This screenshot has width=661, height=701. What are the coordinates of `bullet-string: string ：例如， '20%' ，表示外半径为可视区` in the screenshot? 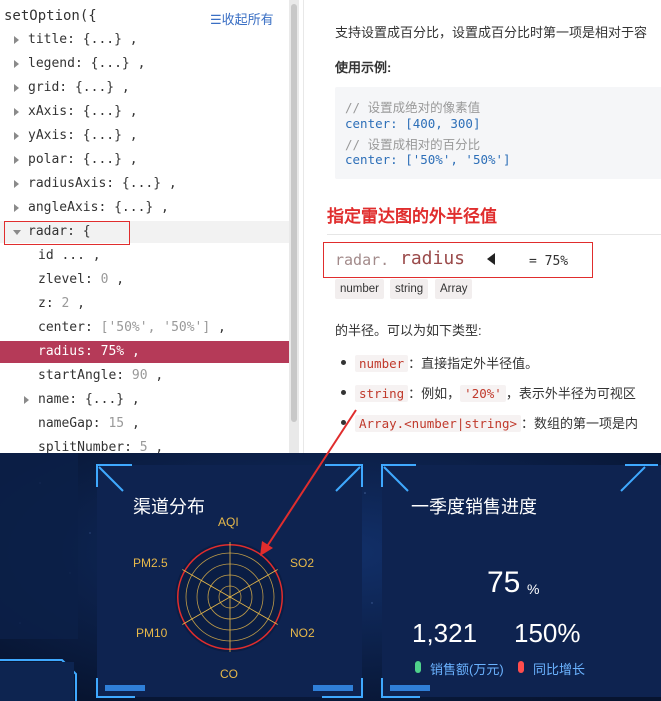 It's located at (495, 392).